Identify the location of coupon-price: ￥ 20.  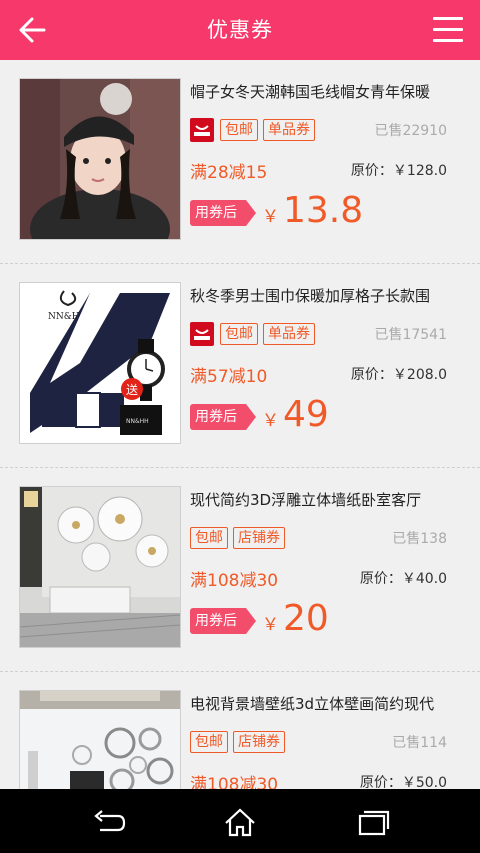
(295, 618).